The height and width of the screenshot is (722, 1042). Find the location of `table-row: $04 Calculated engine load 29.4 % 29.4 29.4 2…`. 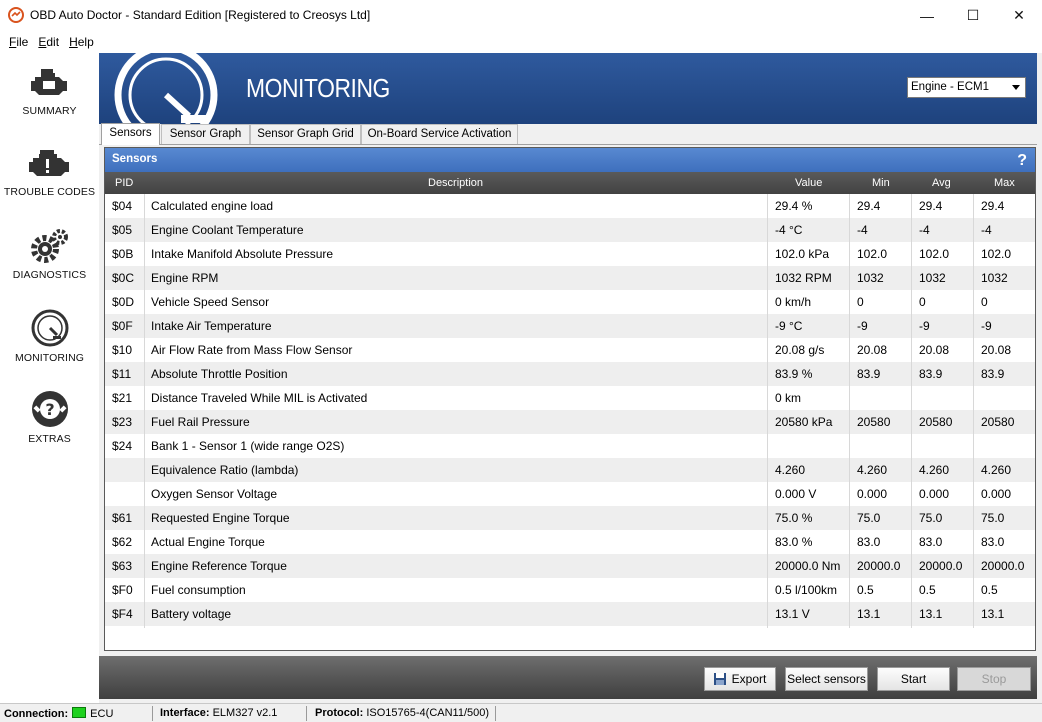

table-row: $04 Calculated engine load 29.4 % 29.4 29.4 2… is located at coordinates (570, 206).